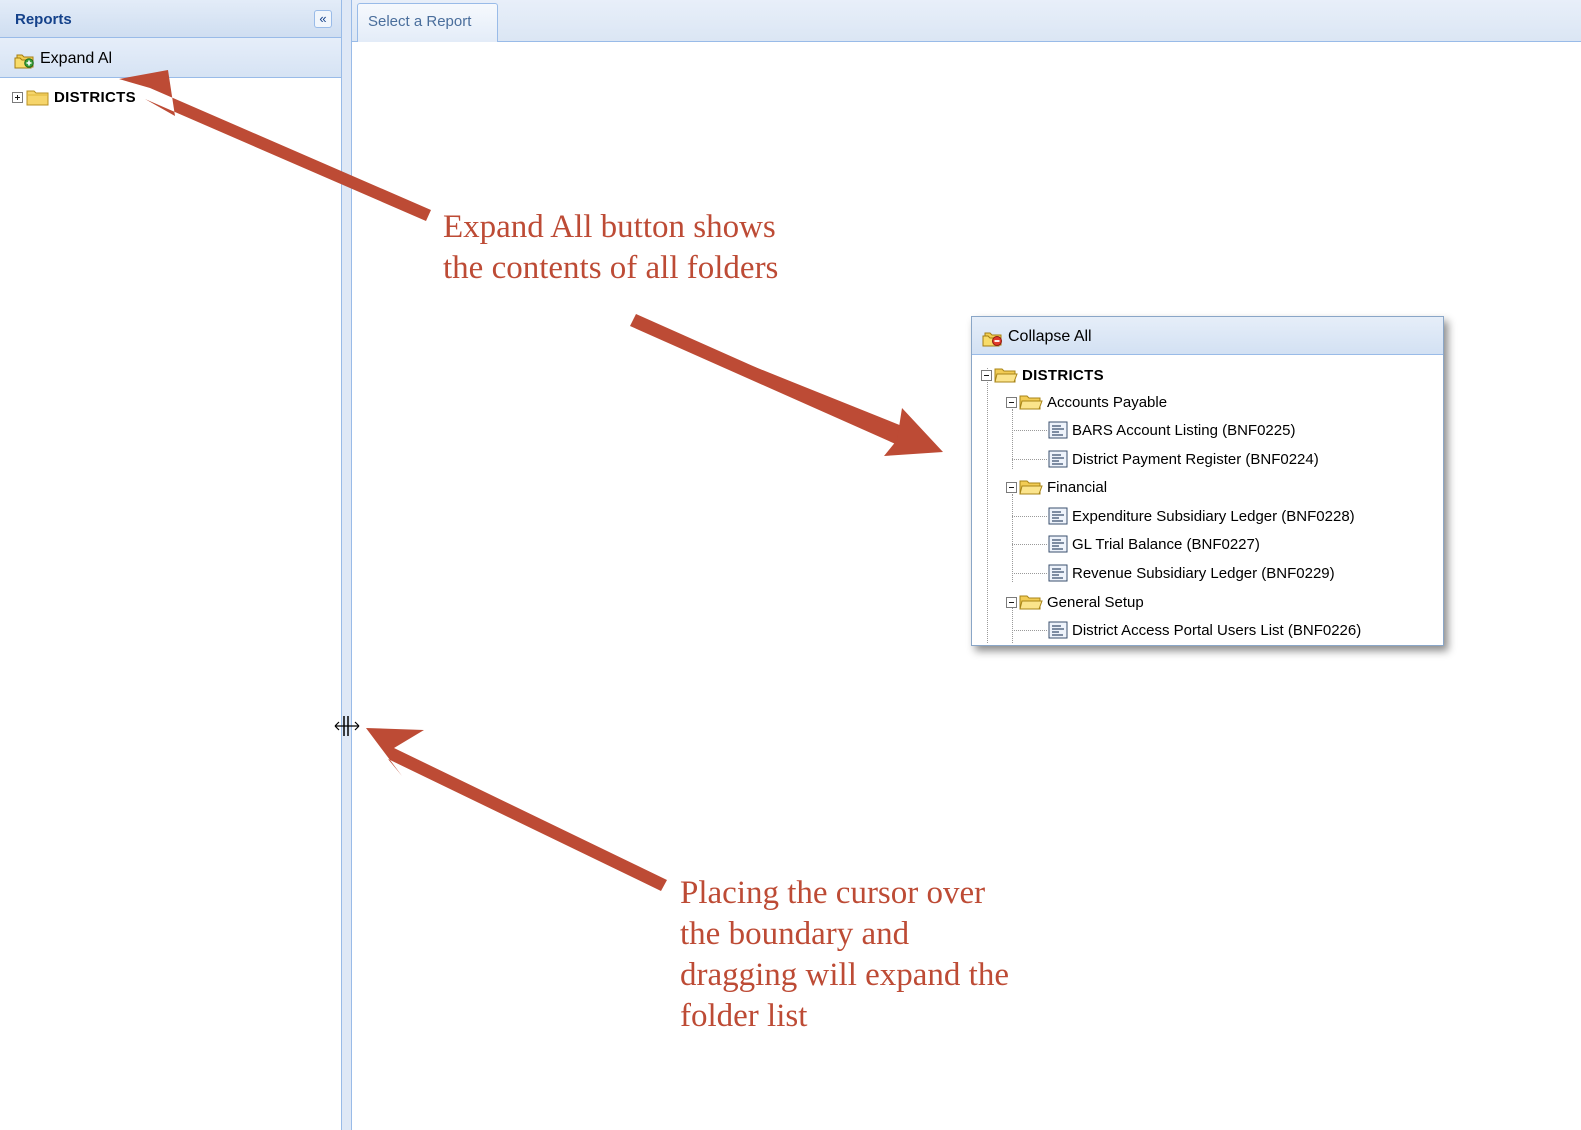 The height and width of the screenshot is (1130, 1581). What do you see at coordinates (611, 268) in the screenshot?
I see `annotation-line: the contents of all folders` at bounding box center [611, 268].